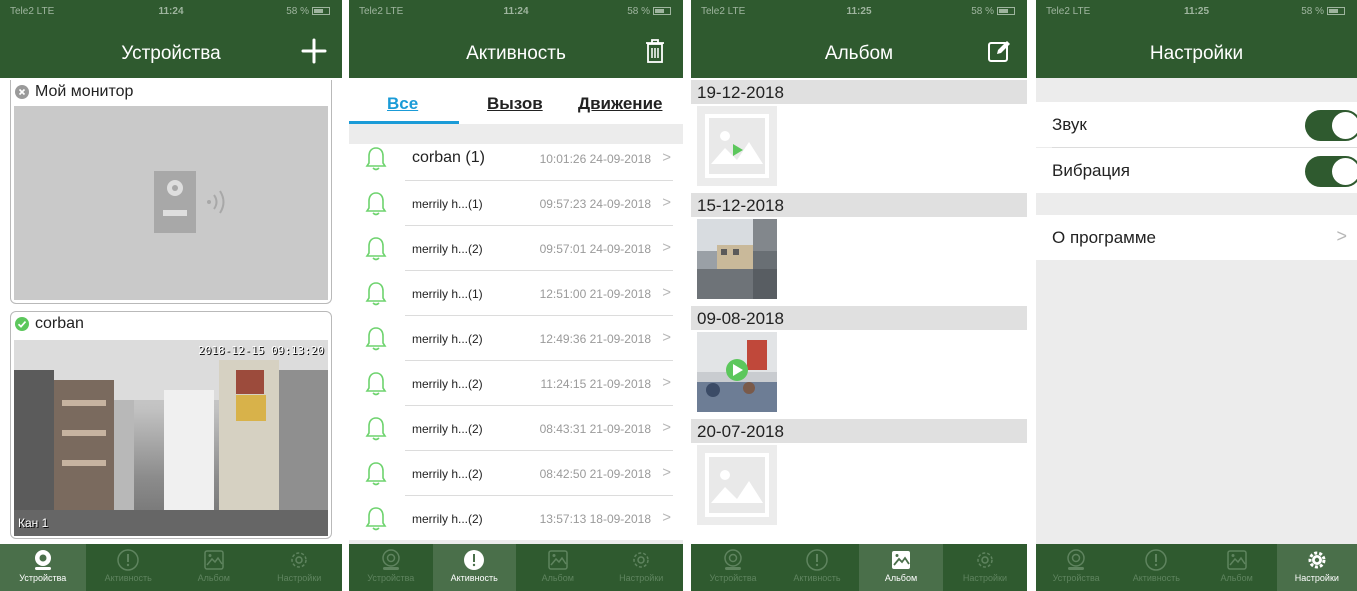 The image size is (1357, 591). I want to click on device-preview, so click(171, 203).